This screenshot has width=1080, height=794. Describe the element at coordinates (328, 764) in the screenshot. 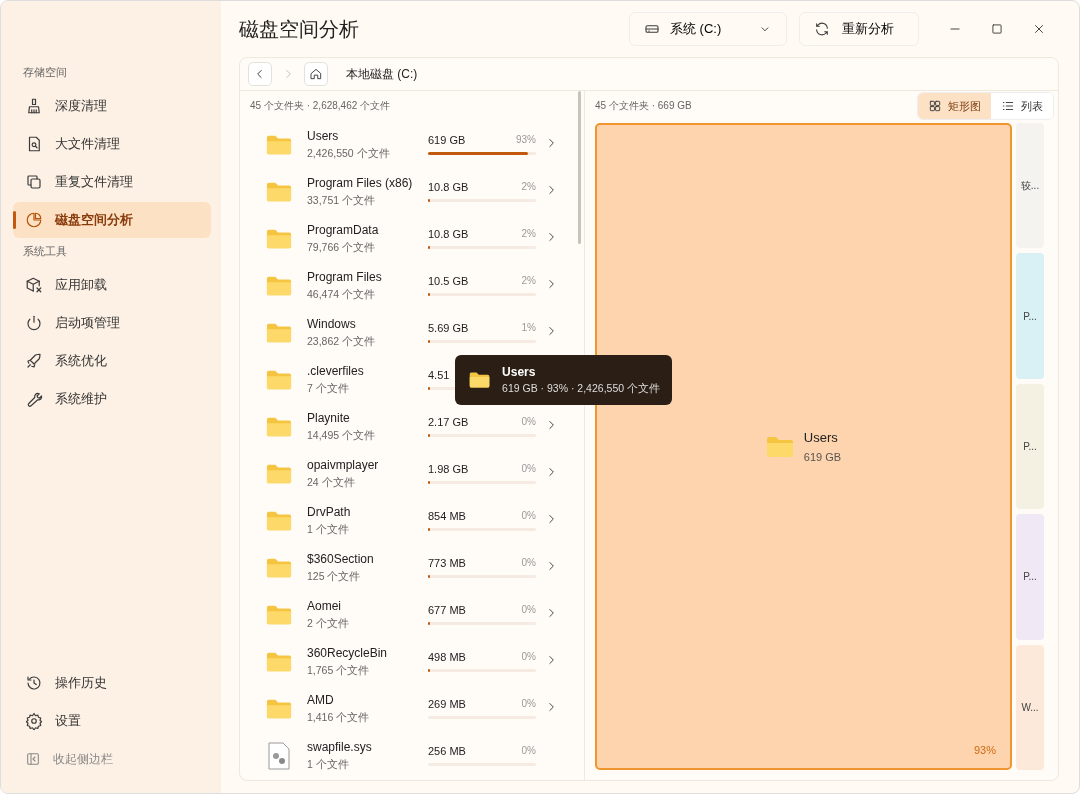

I see `file-count: 1 个文件` at that location.